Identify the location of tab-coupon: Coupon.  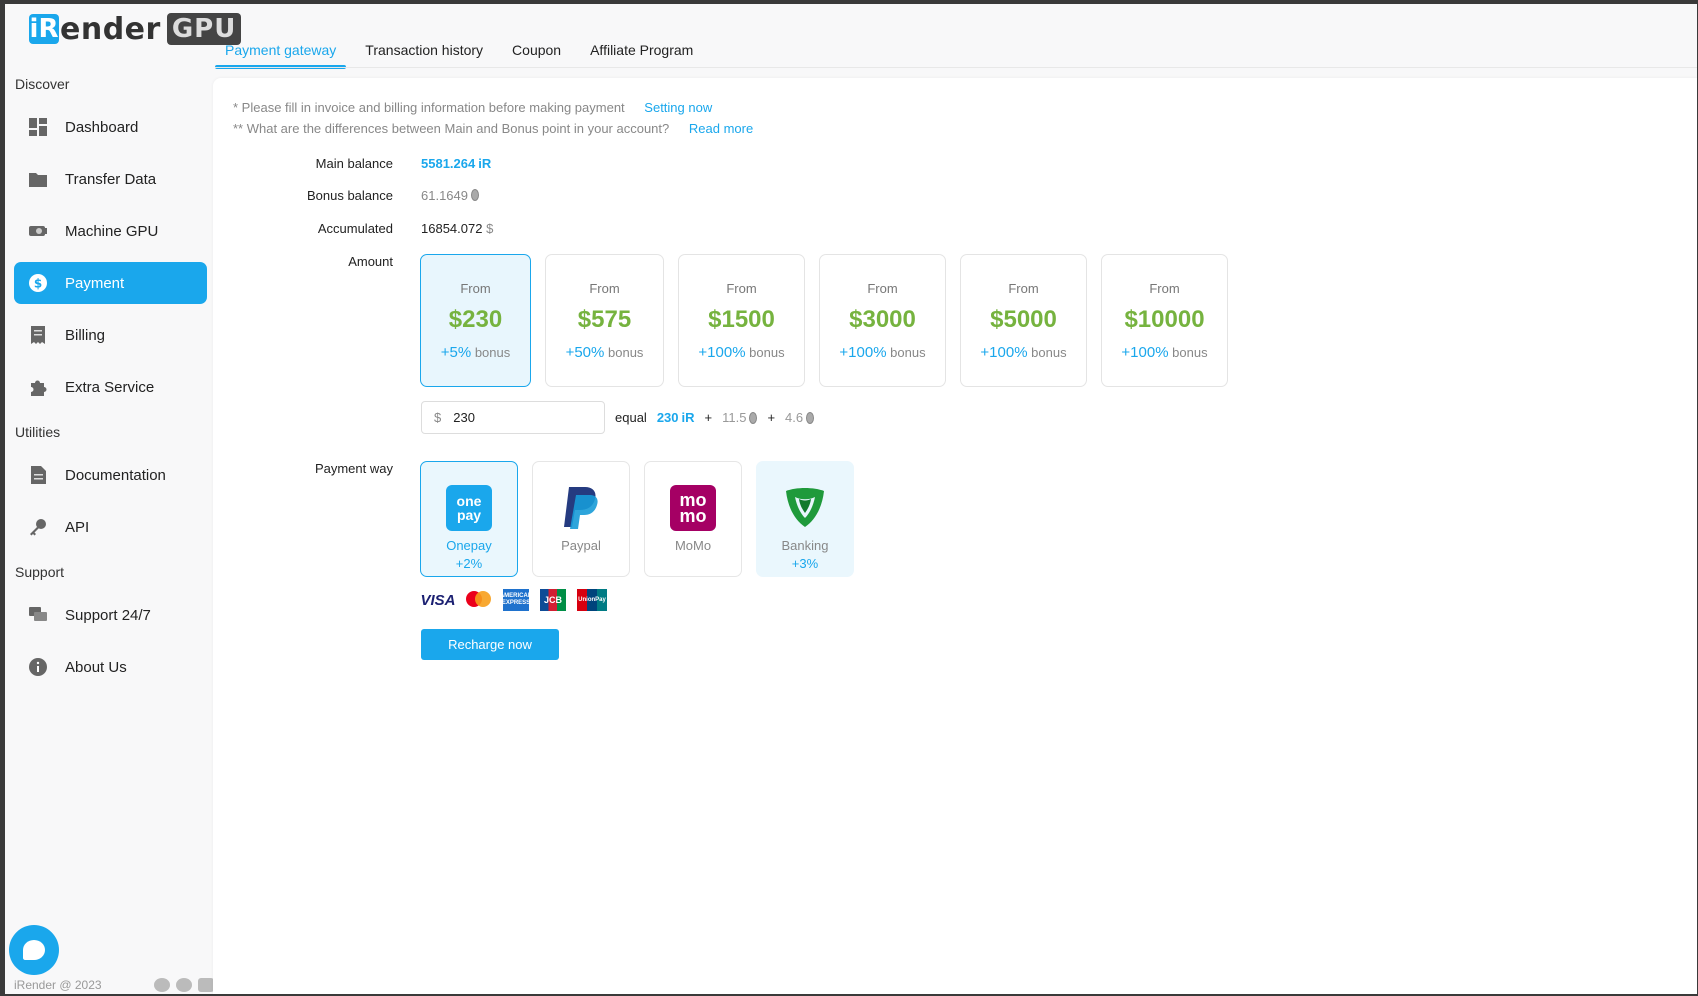
(536, 50).